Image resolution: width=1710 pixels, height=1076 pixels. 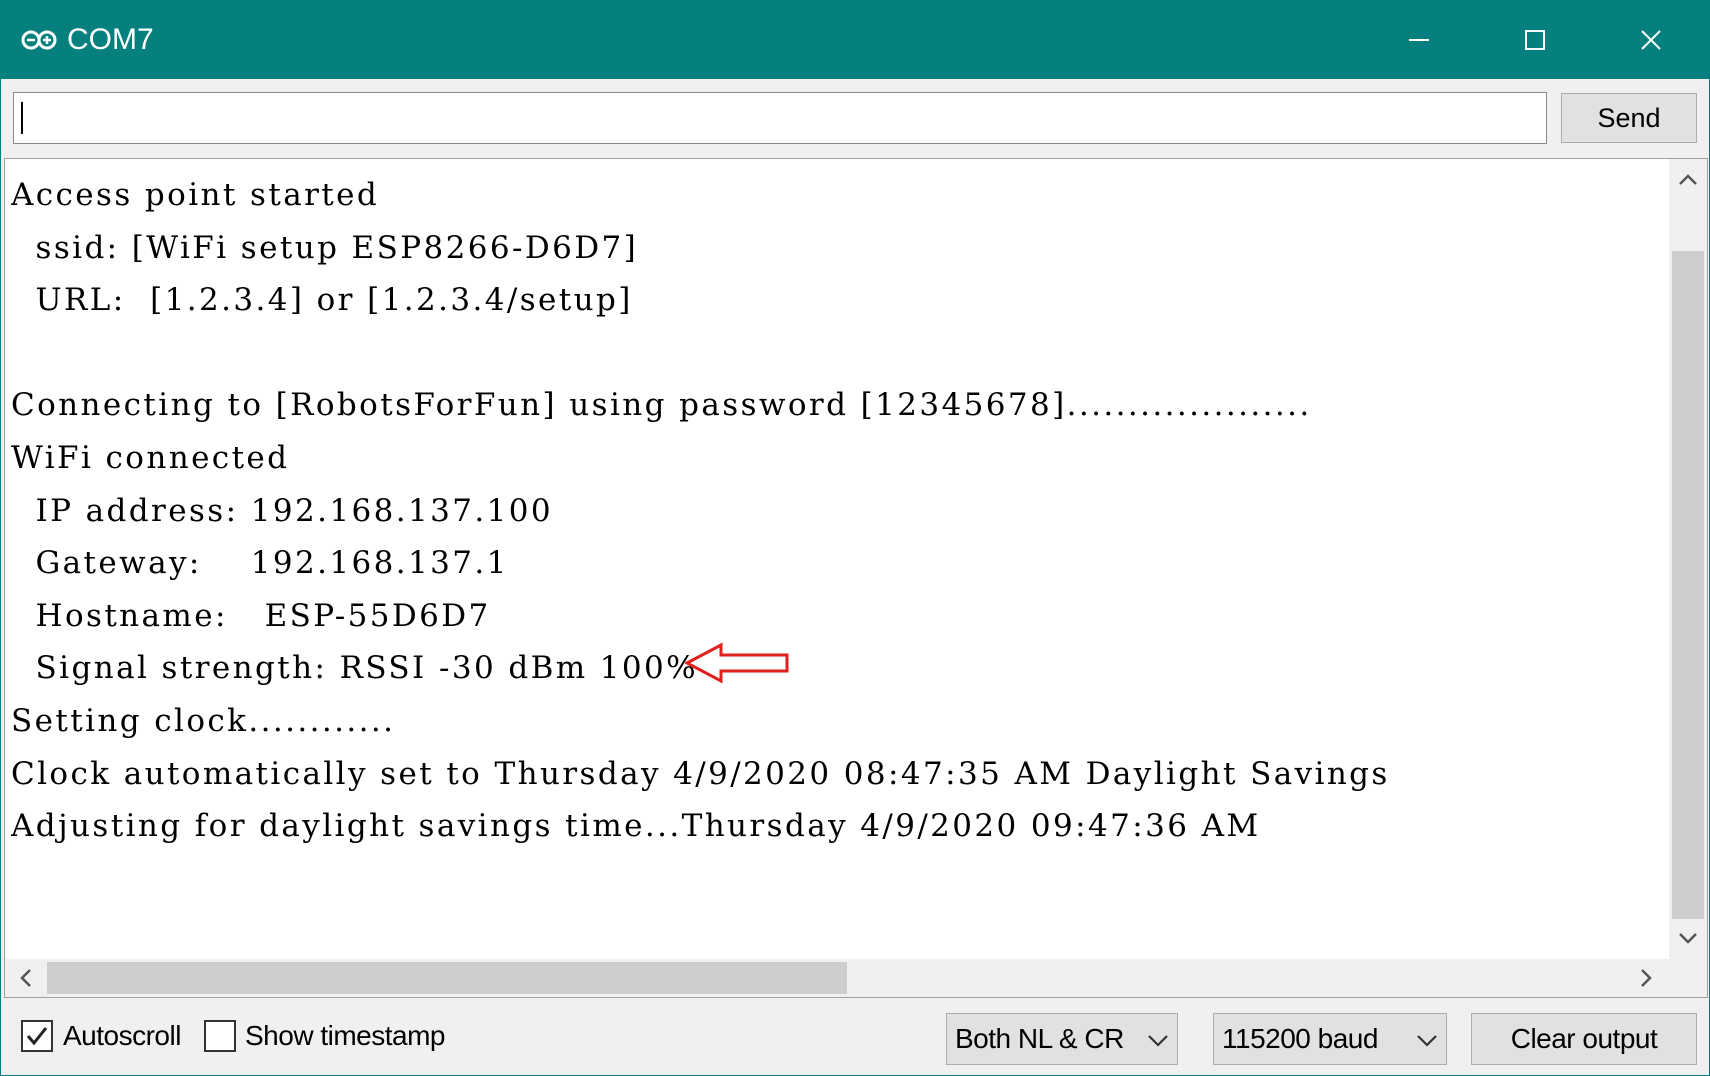 I want to click on show-timestamp-checkbox, so click(x=220, y=1036).